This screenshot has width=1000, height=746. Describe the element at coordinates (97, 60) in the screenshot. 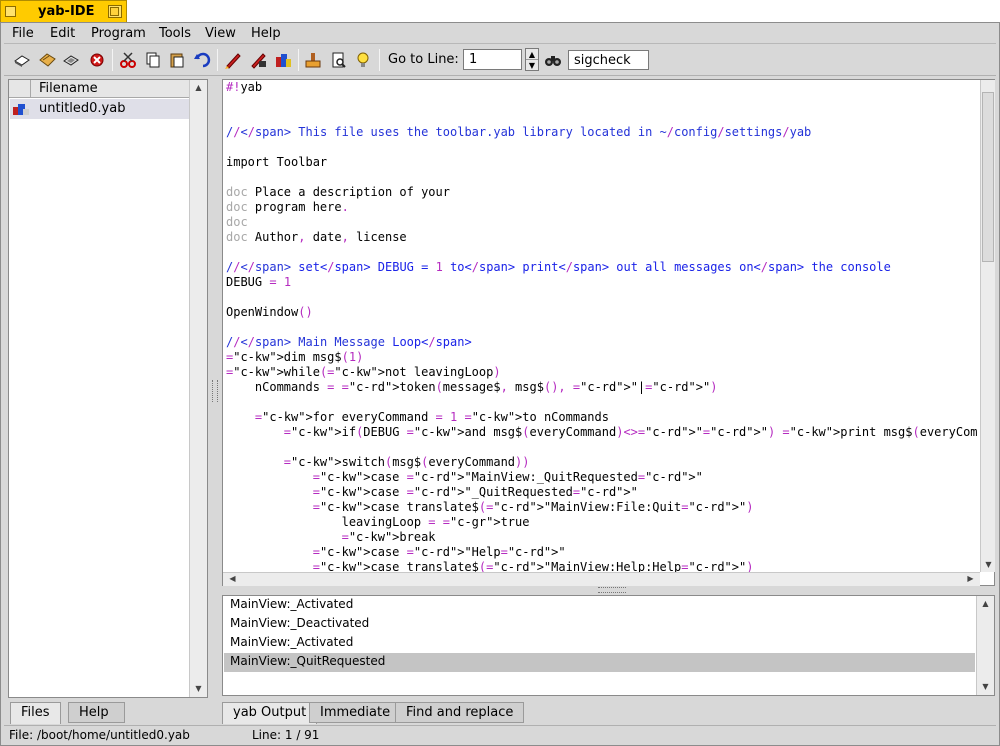

I see `close-icon` at that location.